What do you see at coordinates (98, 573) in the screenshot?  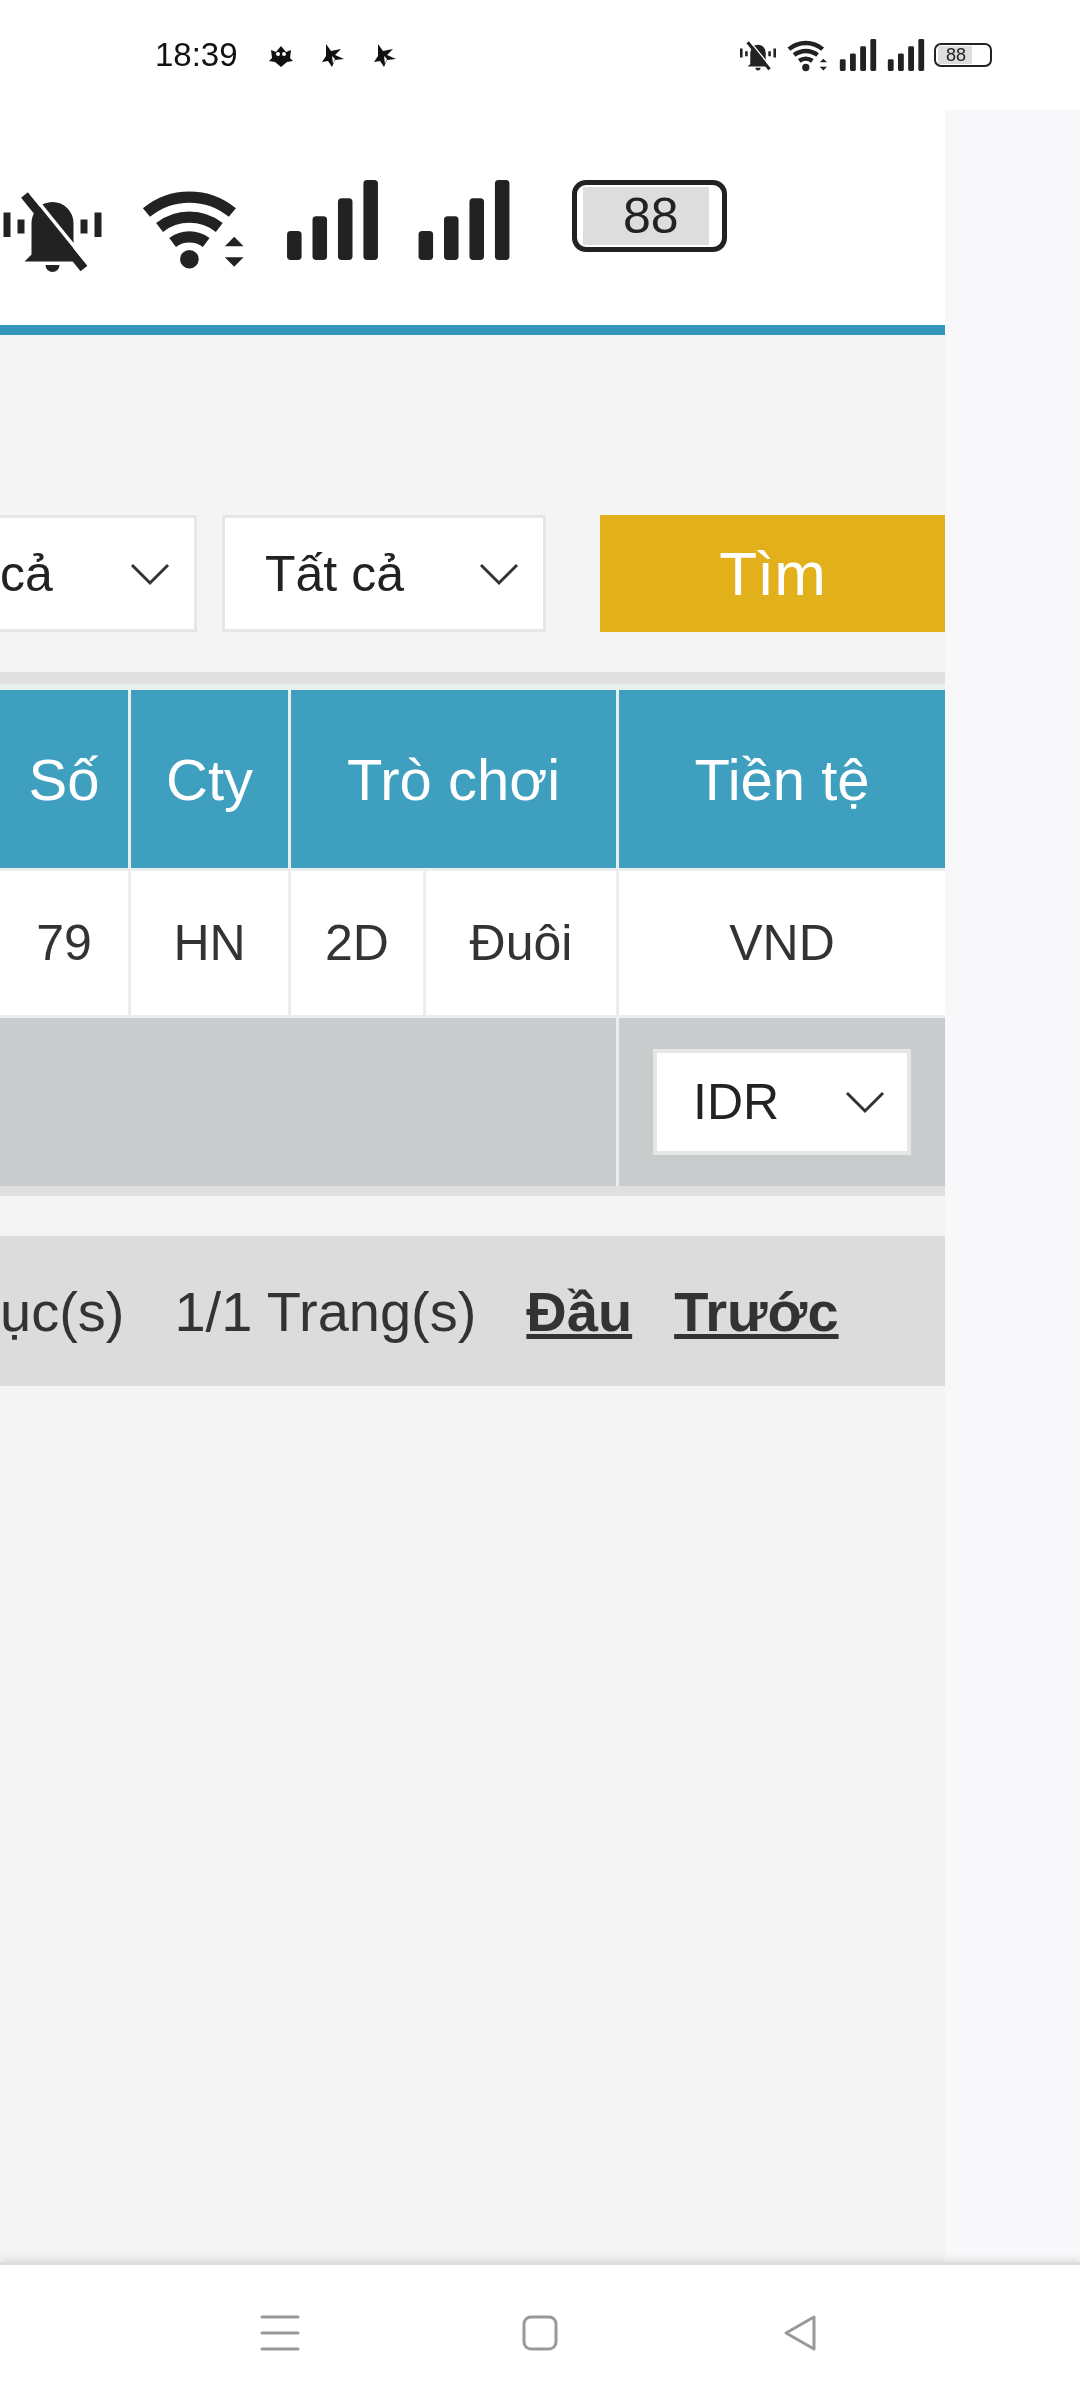 I see `filter-dropdown: cả` at bounding box center [98, 573].